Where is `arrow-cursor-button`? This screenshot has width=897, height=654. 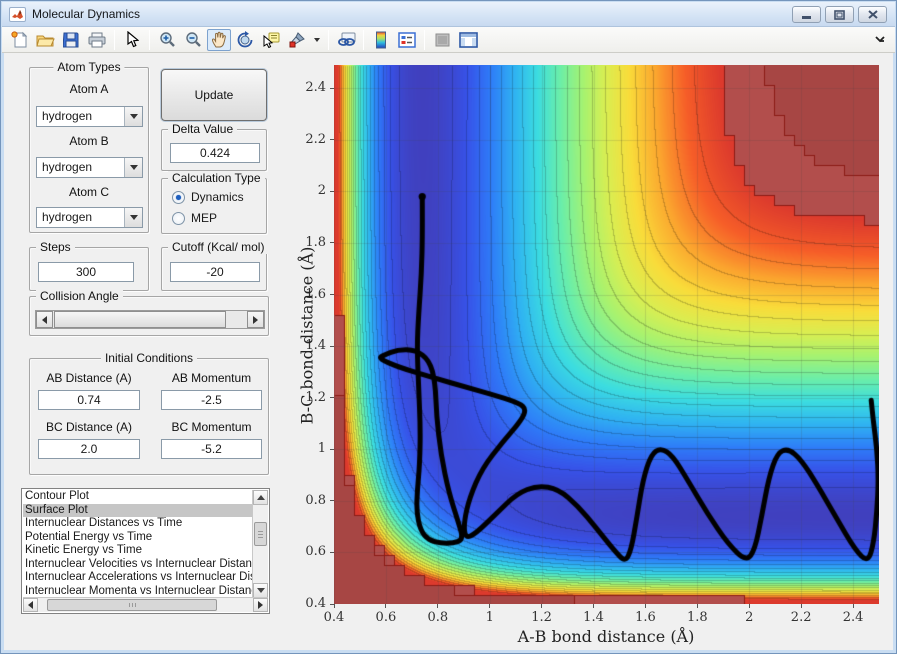 arrow-cursor-button is located at coordinates (132, 40).